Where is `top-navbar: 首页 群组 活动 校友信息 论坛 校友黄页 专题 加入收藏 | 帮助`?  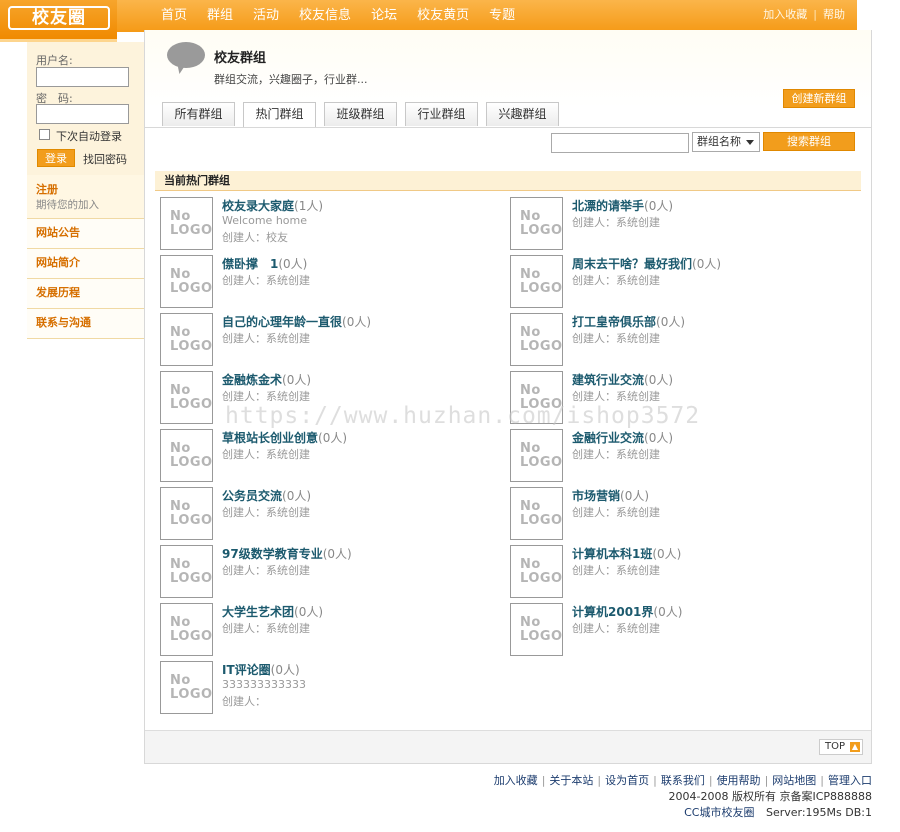 top-navbar: 首页 群组 活动 校友信息 论坛 校友黄页 专题 加入收藏 | 帮助 is located at coordinates (442, 16).